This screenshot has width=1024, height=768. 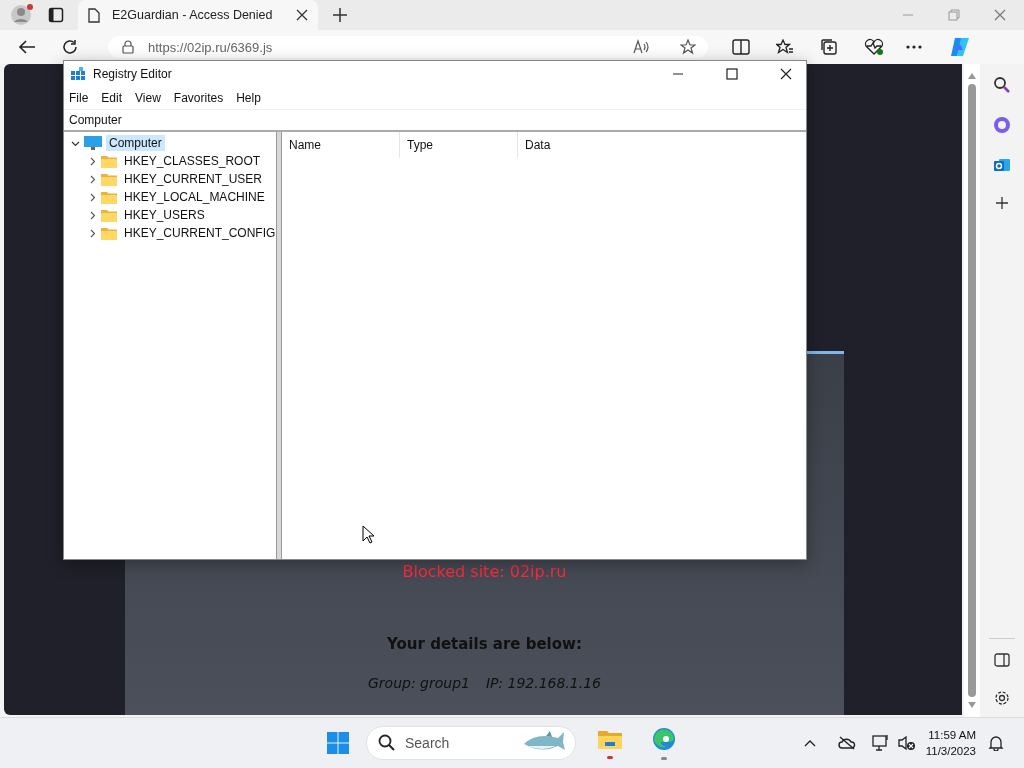 What do you see at coordinates (543, 683) in the screenshot?
I see `ip-text: IP: 192.168.1.16` at bounding box center [543, 683].